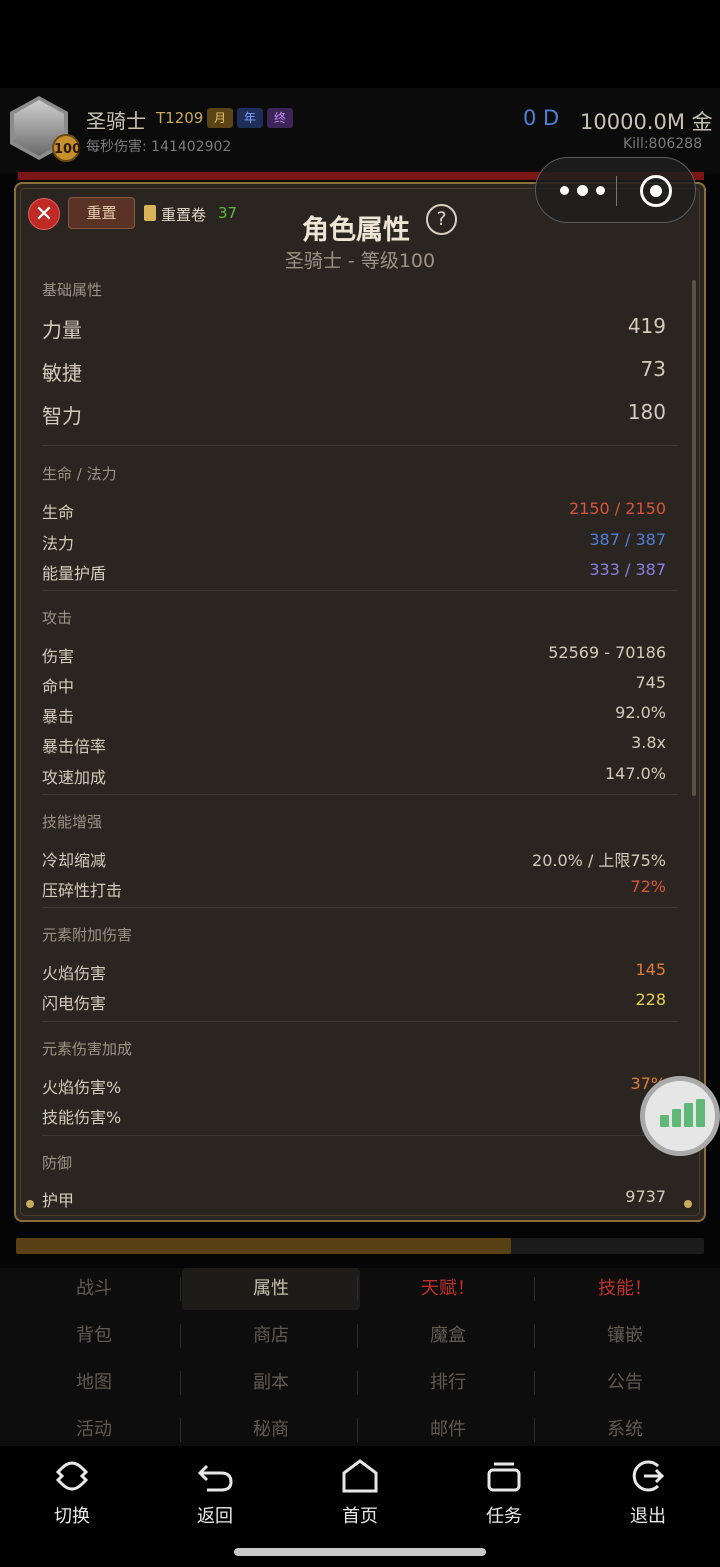  What do you see at coordinates (62, 330) in the screenshot?
I see `stat-label: 力量` at bounding box center [62, 330].